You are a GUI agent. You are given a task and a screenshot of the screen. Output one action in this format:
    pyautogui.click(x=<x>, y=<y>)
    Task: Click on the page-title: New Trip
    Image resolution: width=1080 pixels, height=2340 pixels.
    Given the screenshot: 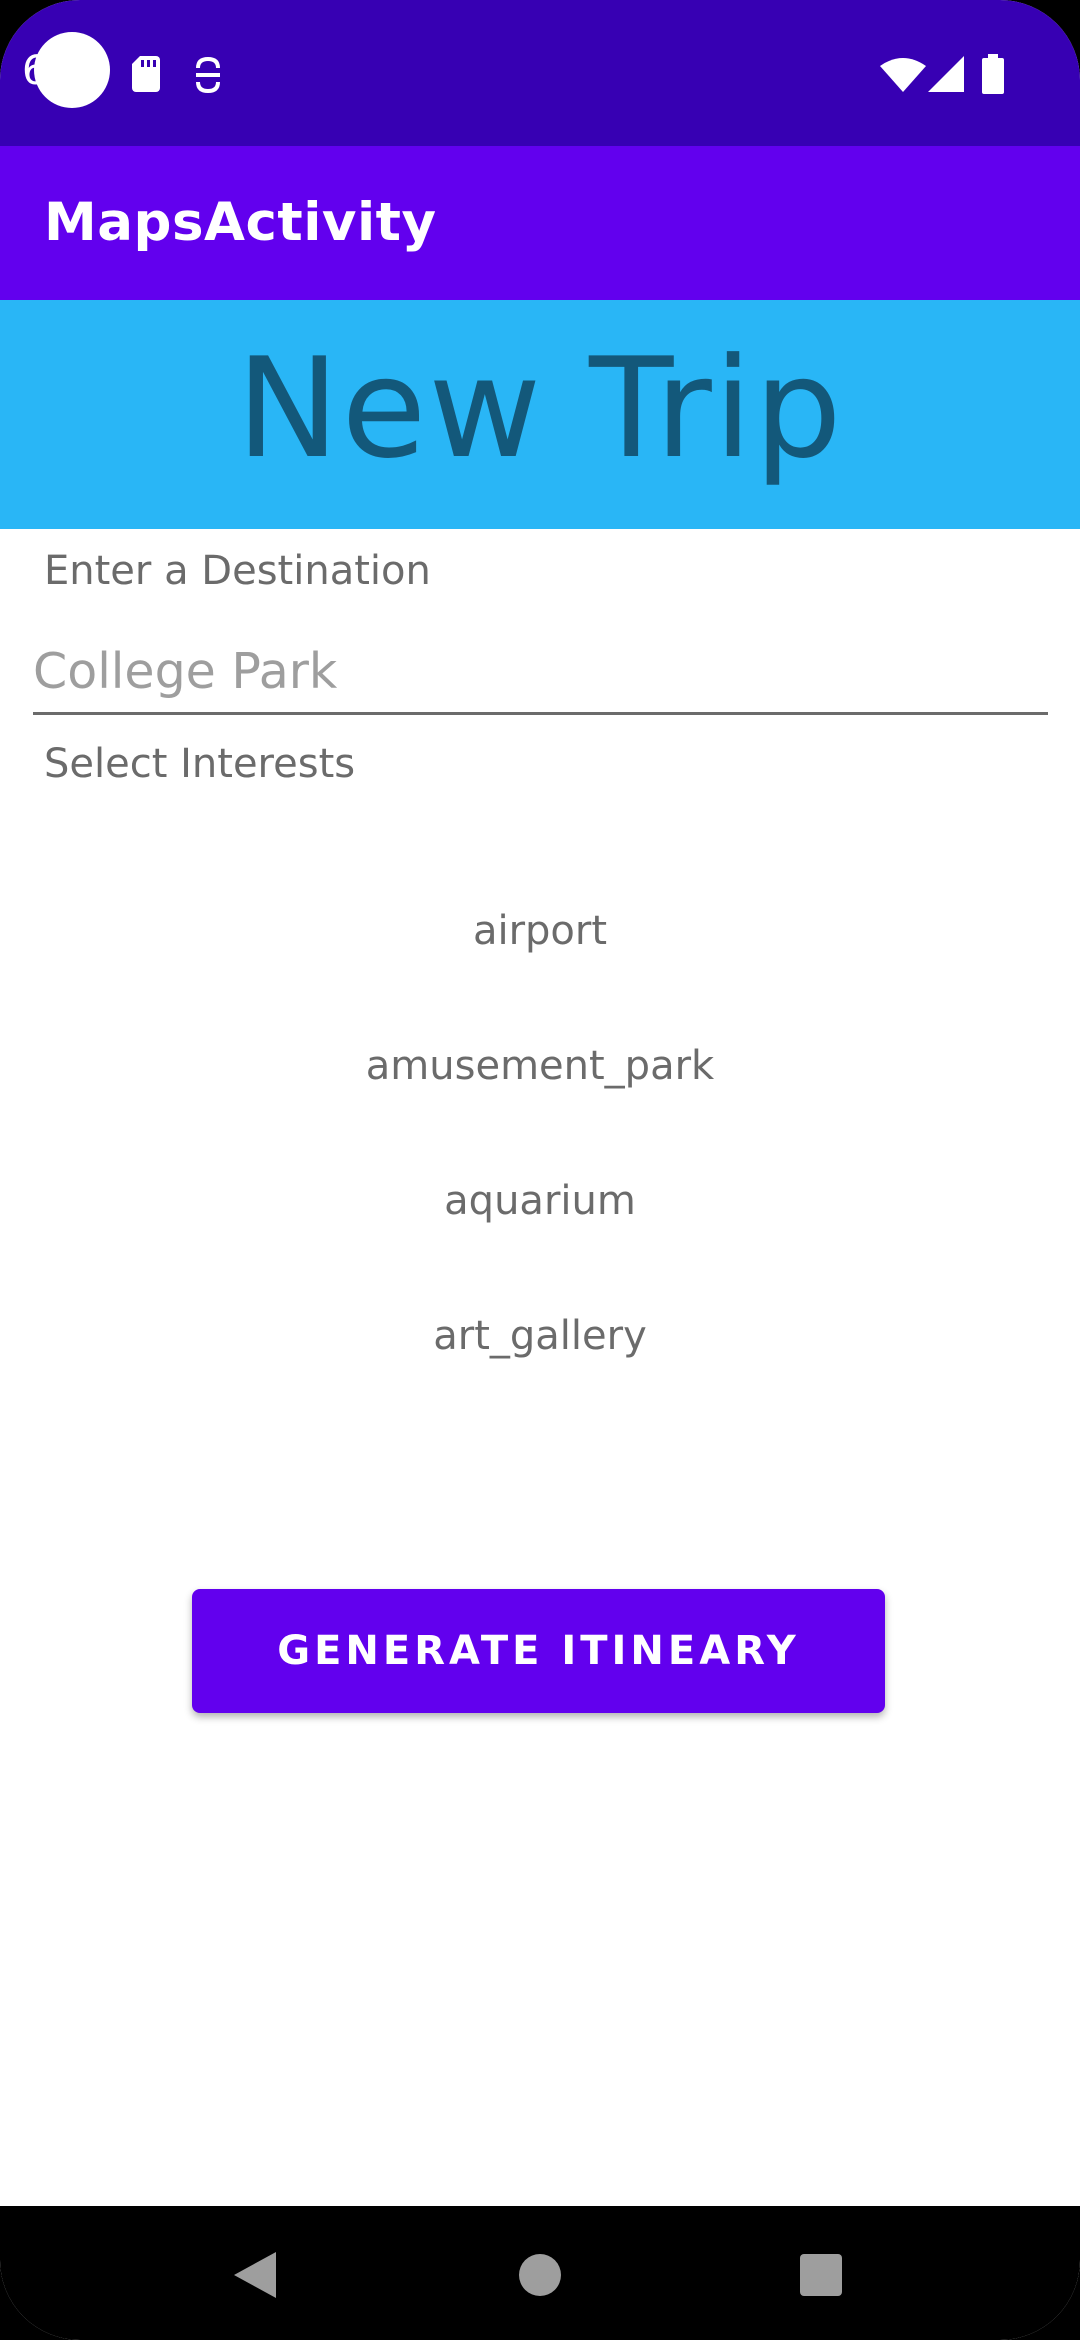 What is the action you would take?
    pyautogui.click(x=540, y=408)
    